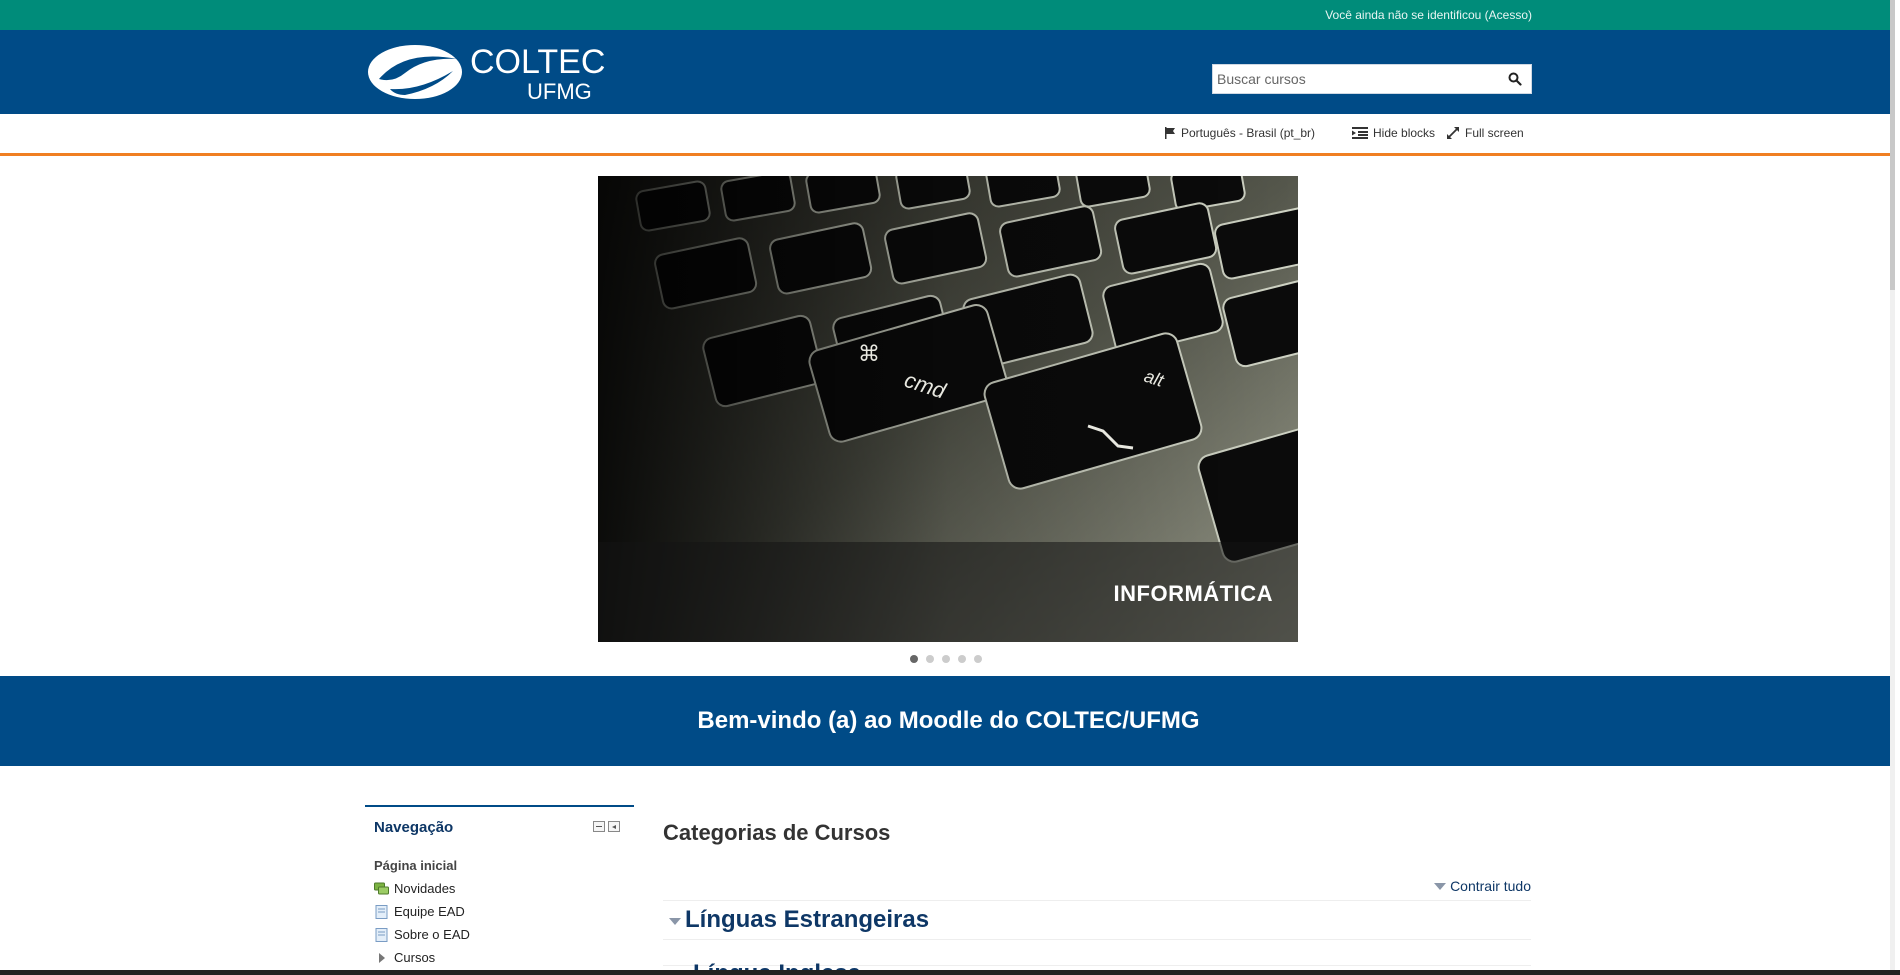 Image resolution: width=1900 pixels, height=975 pixels. Describe the element at coordinates (559, 91) in the screenshot. I see `logo-text-ufmg: UFMG` at that location.